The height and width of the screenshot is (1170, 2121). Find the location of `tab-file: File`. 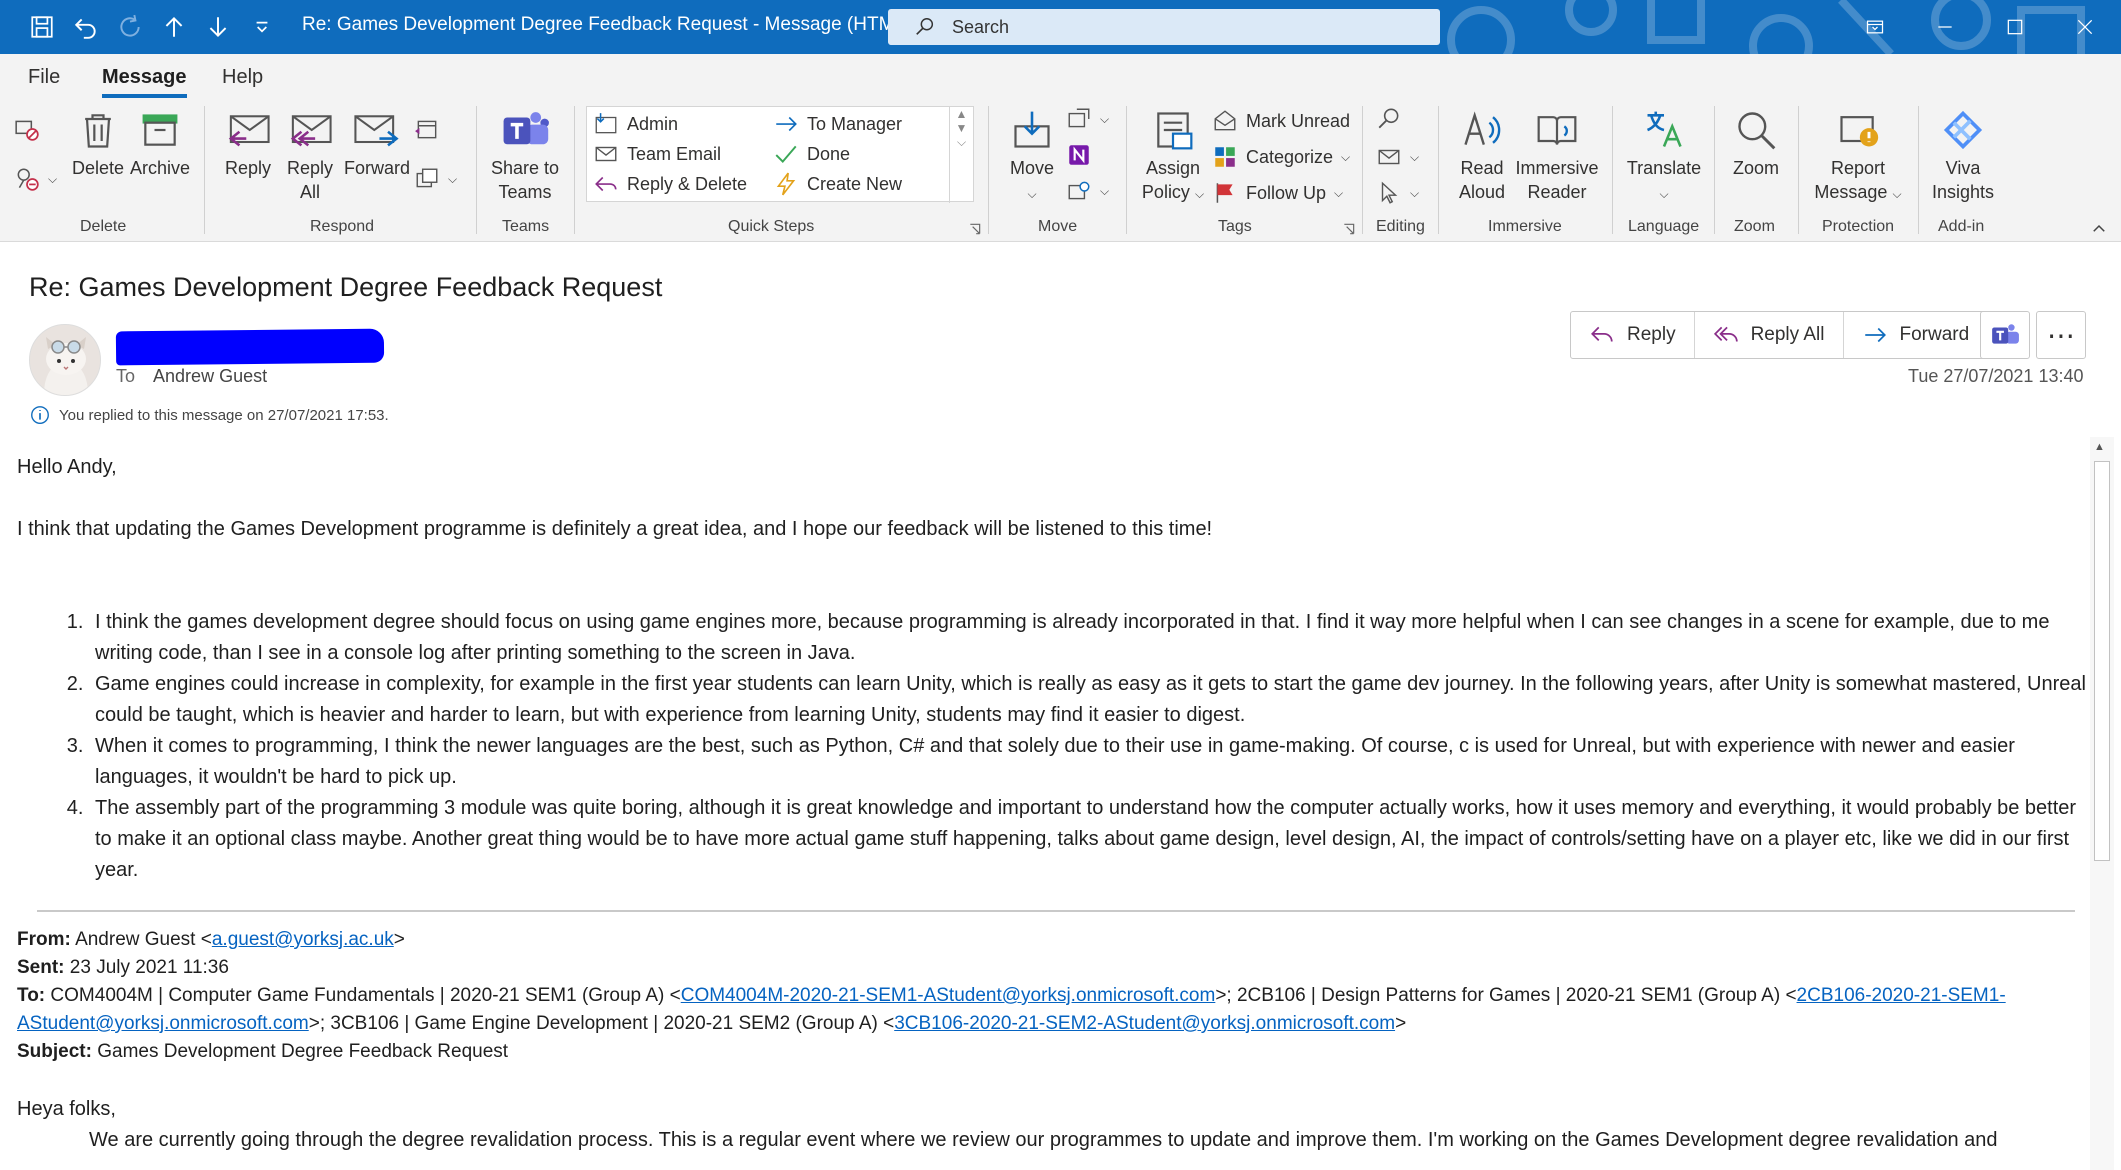

tab-file: File is located at coordinates (44, 77).